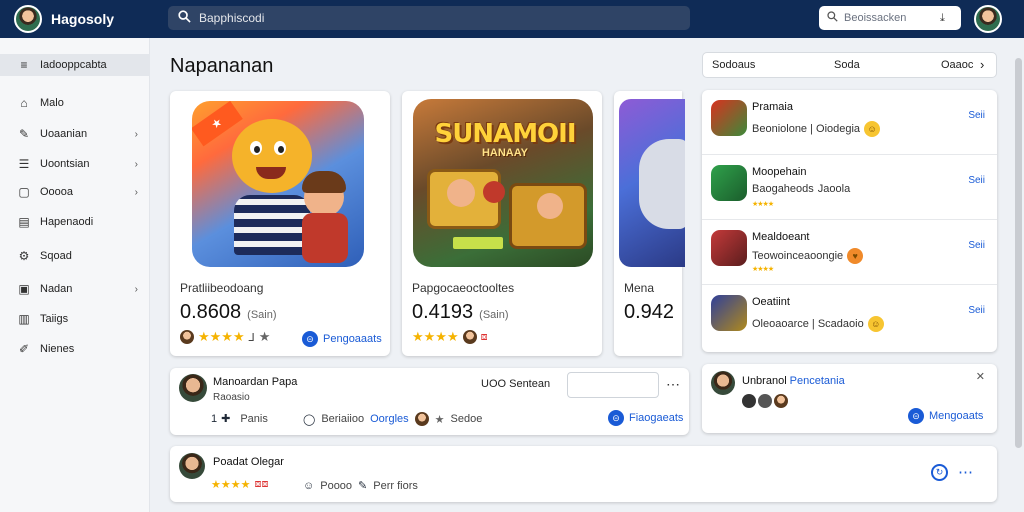  I want to click on avatar-group, so click(765, 401).